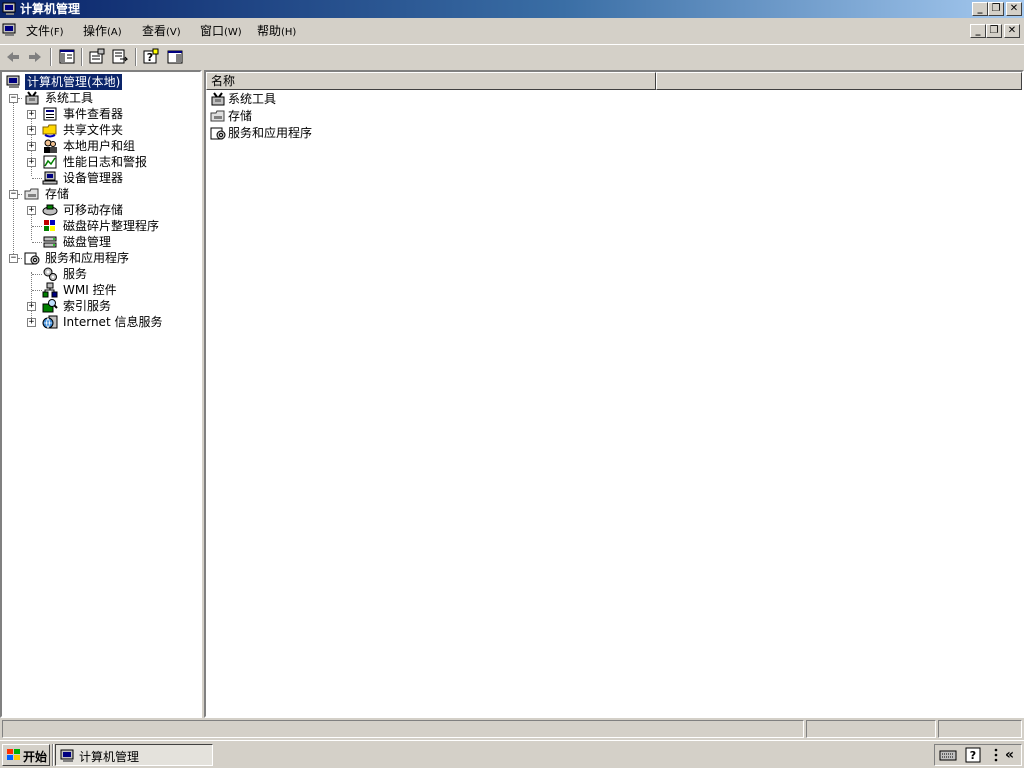 This screenshot has height=768, width=1024. I want to click on menu-action-key: (A), so click(114, 32).